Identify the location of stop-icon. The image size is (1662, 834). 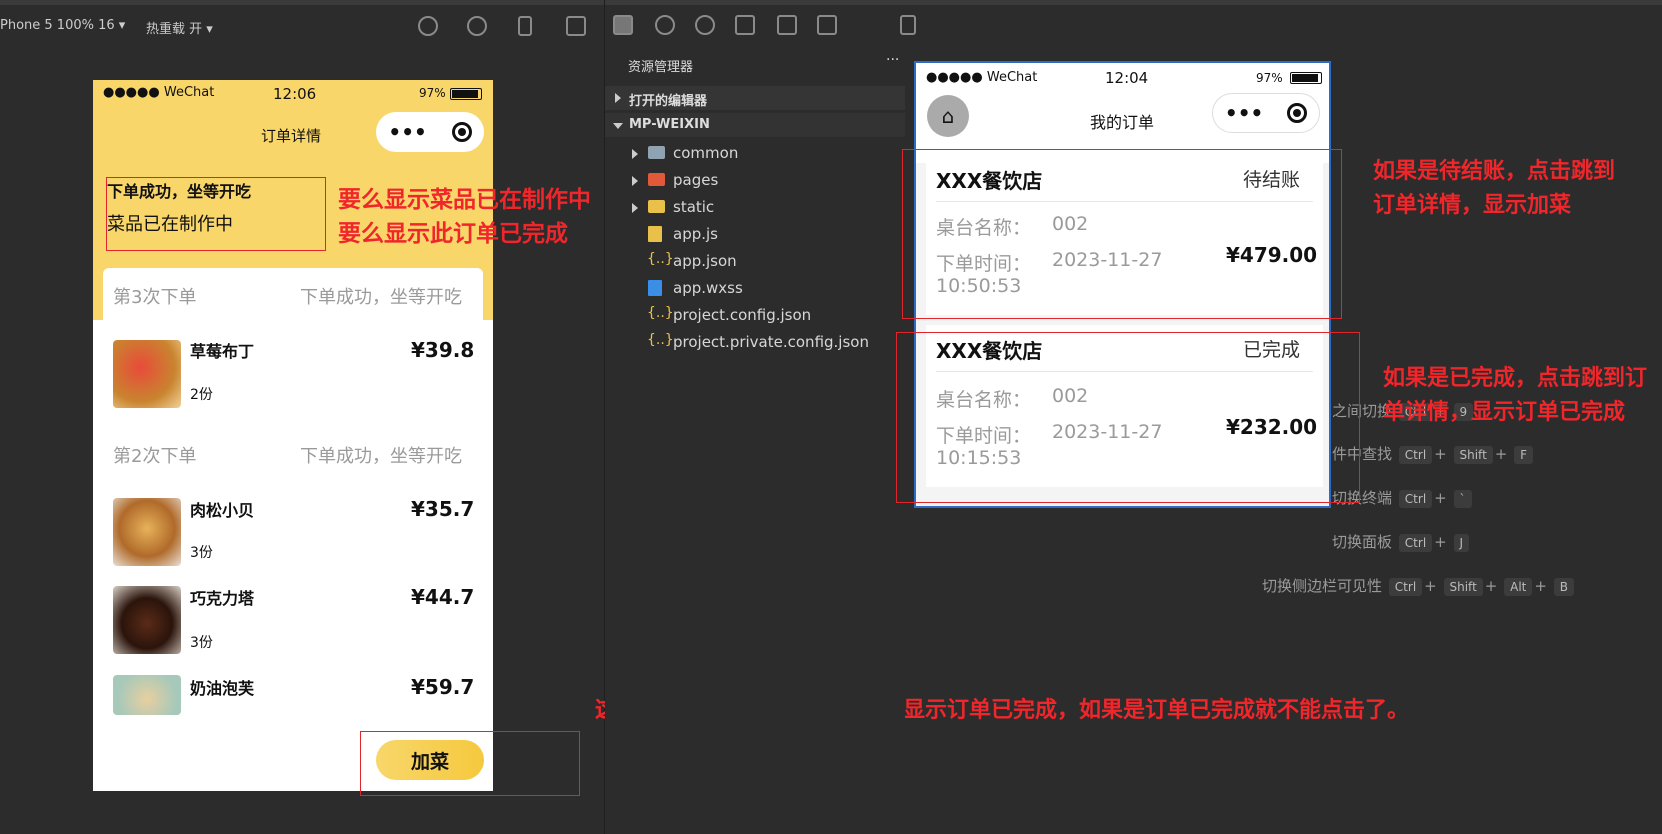
(477, 26).